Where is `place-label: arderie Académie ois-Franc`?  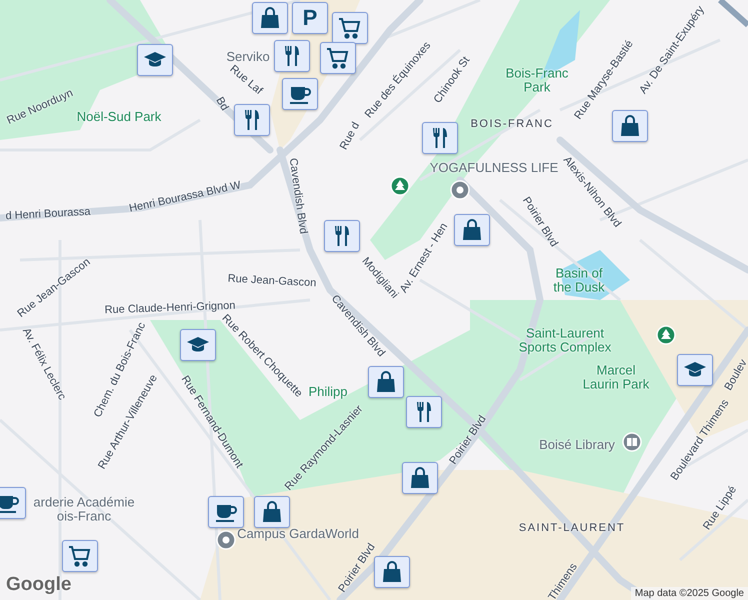 place-label: arderie Académie ois-Franc is located at coordinates (84, 510).